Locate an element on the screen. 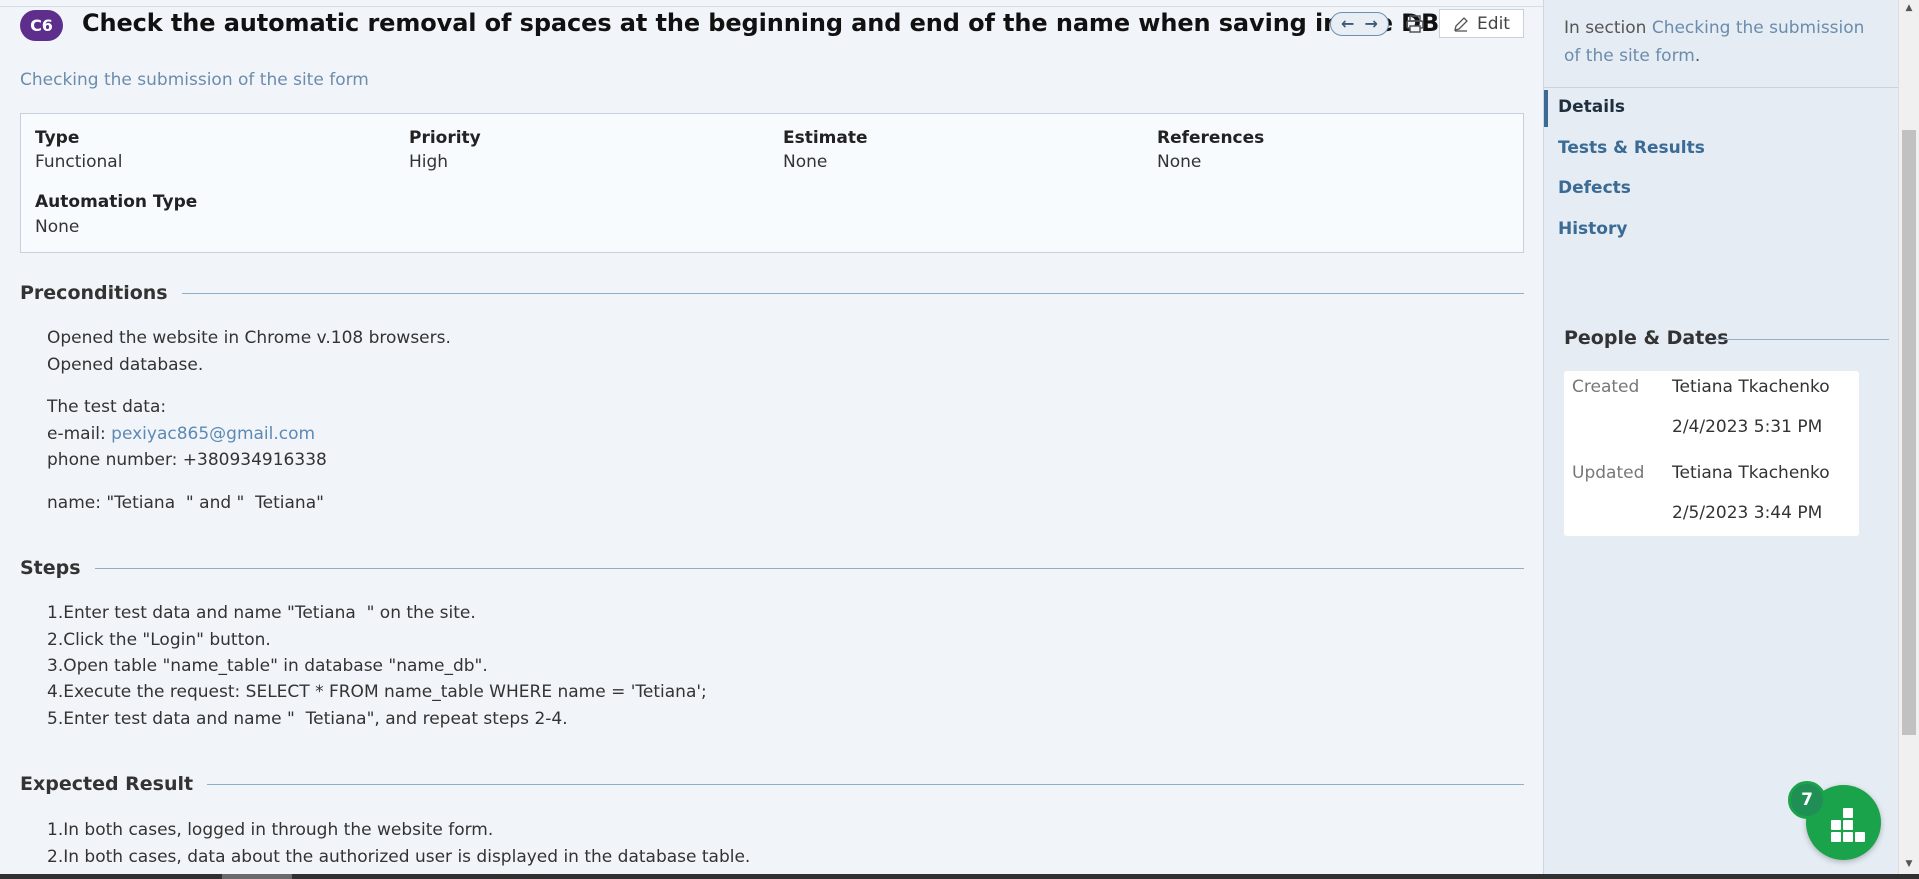 Image resolution: width=1919 pixels, height=879 pixels. vertical-scrollbar: ▲ ▼ is located at coordinates (1908, 437).